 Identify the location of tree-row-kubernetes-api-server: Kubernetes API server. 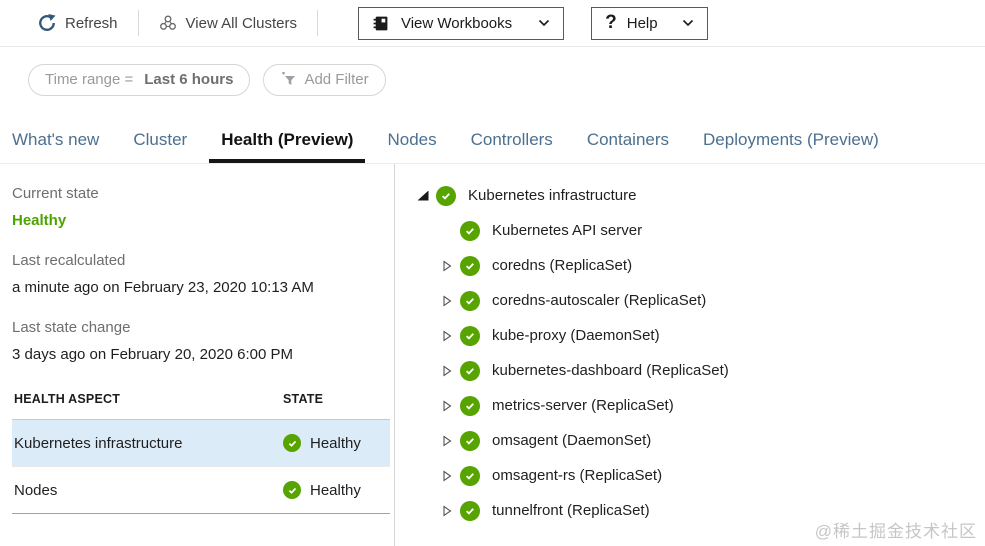
(690, 230).